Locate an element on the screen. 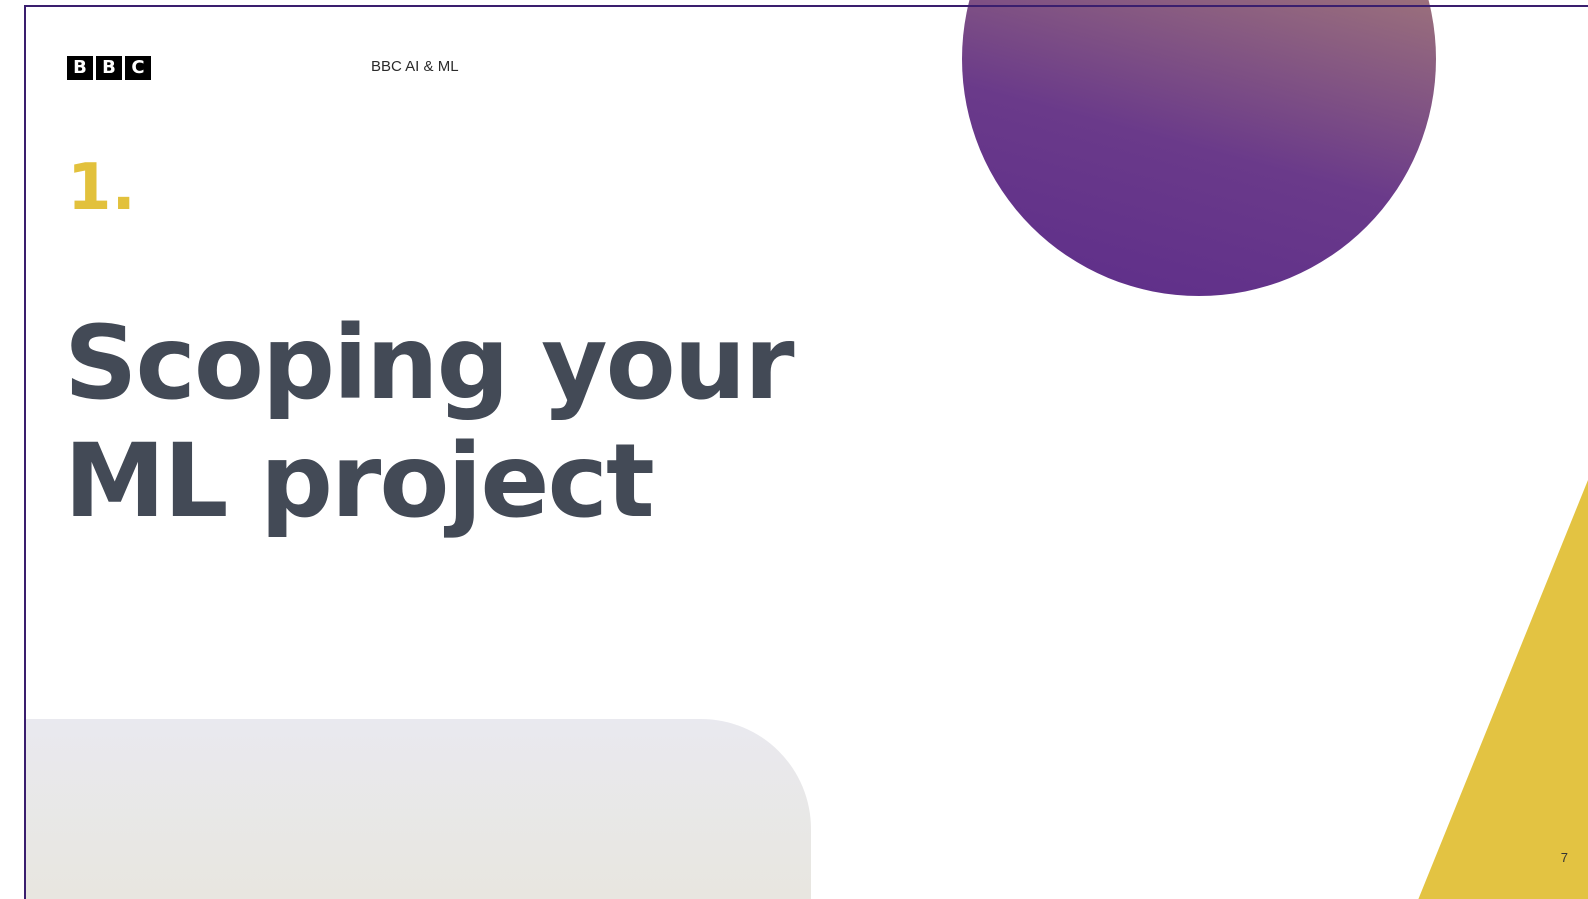 This screenshot has width=1588, height=899. bbc-logo-letter-2: B is located at coordinates (109, 68).